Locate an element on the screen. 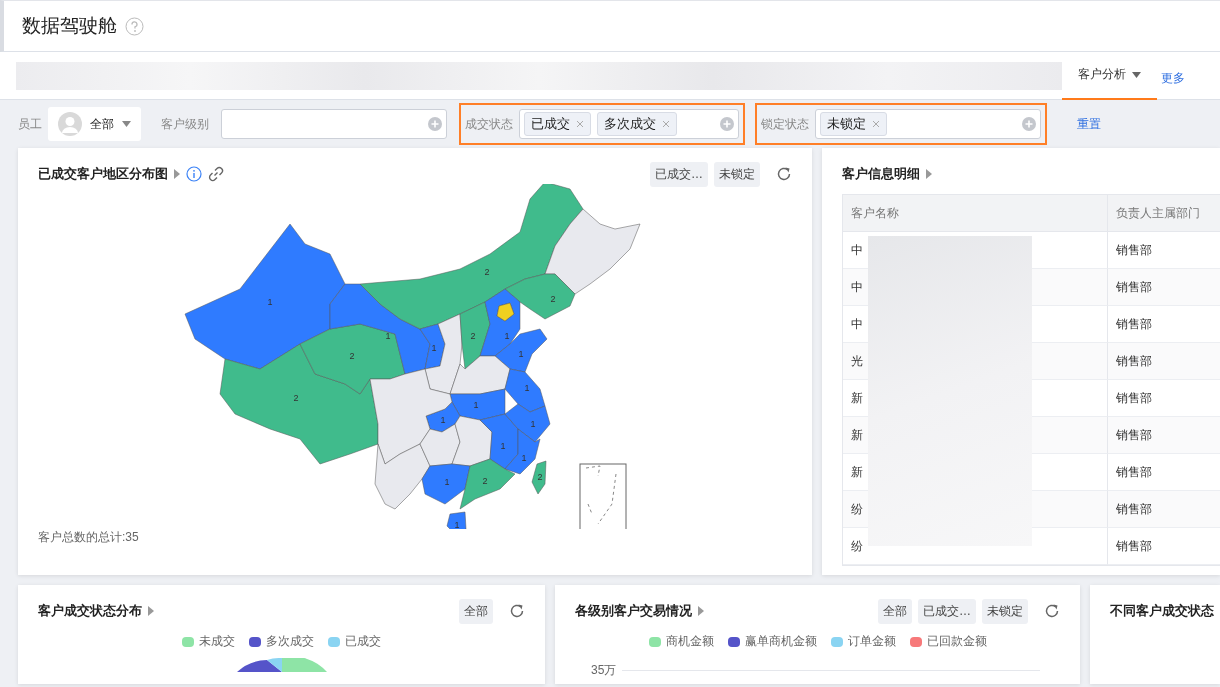 The height and width of the screenshot is (687, 1220). legend-item: 商机金额 is located at coordinates (681, 641).